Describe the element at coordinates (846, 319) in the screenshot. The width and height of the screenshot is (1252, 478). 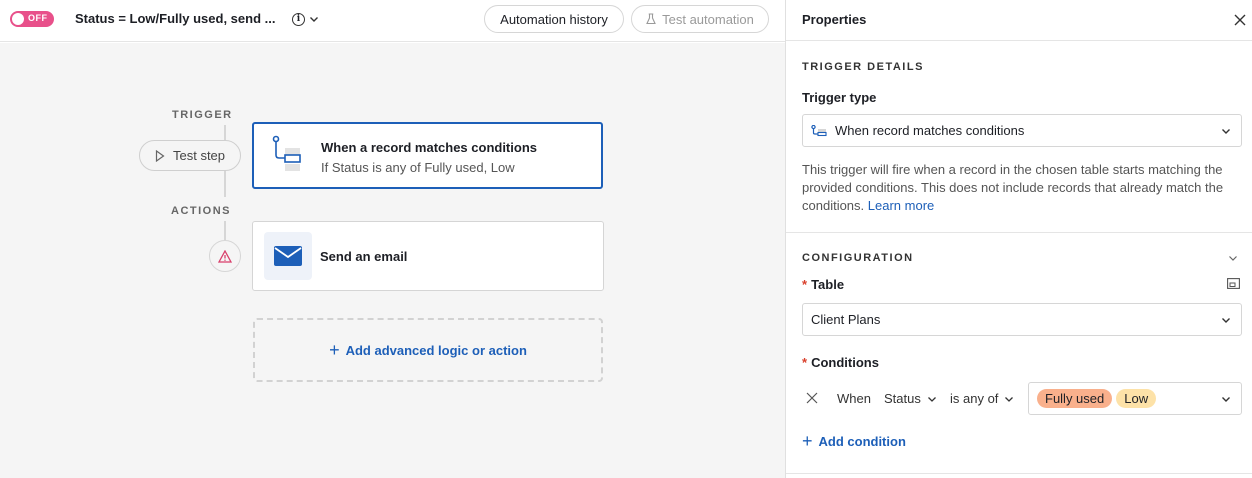
I see `table-select-value: Client Plans` at that location.